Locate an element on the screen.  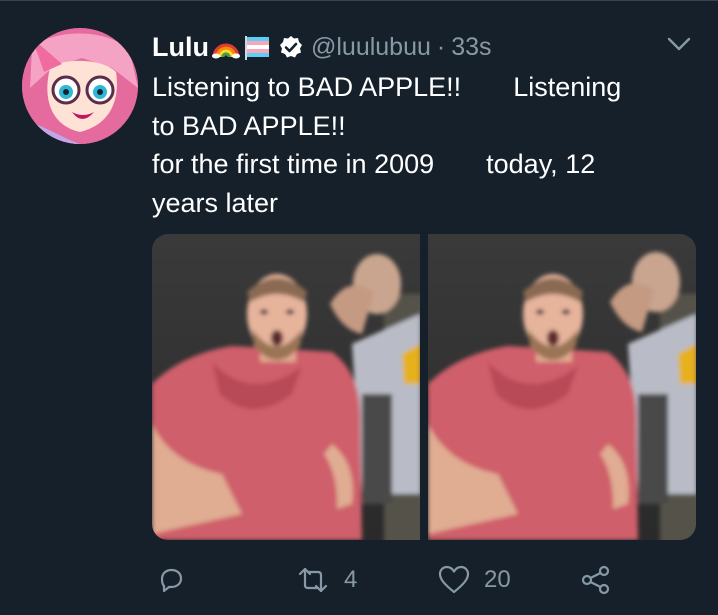
chevron-down-icon is located at coordinates (679, 44).